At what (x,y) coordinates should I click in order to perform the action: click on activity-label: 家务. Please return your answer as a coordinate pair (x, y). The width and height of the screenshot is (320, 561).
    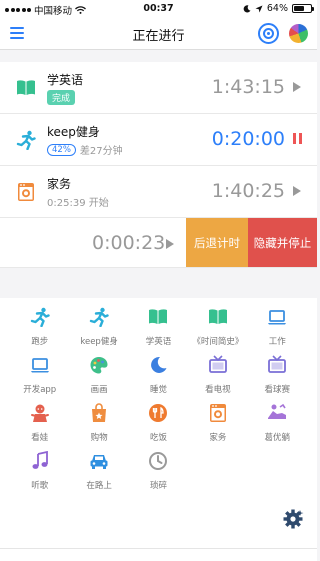
    Looking at the image, I should click on (218, 438).